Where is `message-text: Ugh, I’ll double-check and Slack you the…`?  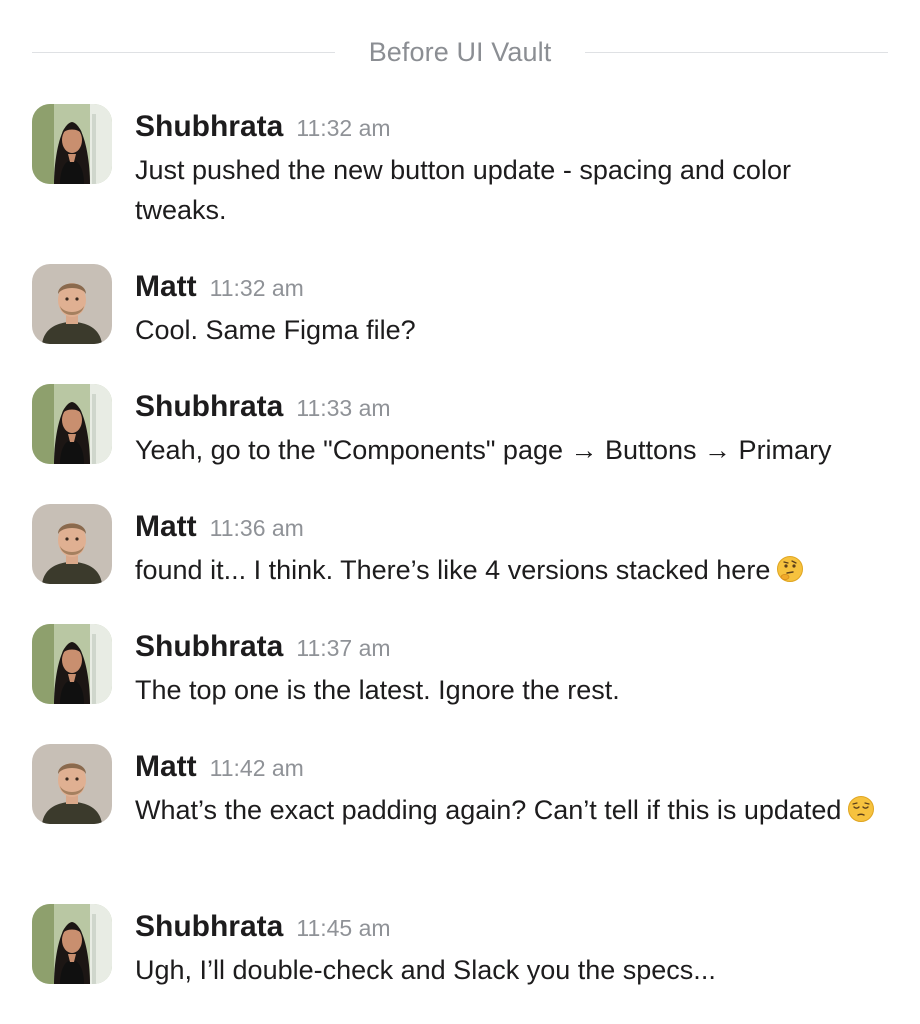
message-text: Ugh, I’ll double-check and Slack you the… is located at coordinates (425, 970).